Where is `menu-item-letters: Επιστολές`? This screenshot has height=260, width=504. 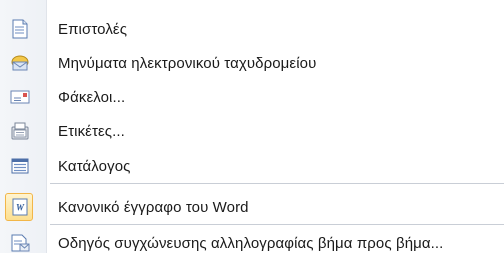
menu-item-letters: Επιστολές is located at coordinates (252, 29).